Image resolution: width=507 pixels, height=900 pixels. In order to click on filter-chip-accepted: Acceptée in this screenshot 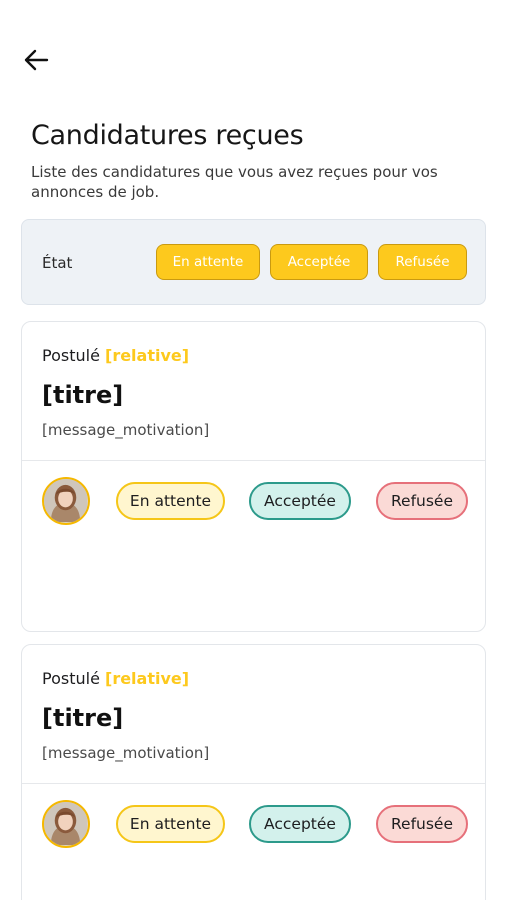, I will do `click(319, 262)`.